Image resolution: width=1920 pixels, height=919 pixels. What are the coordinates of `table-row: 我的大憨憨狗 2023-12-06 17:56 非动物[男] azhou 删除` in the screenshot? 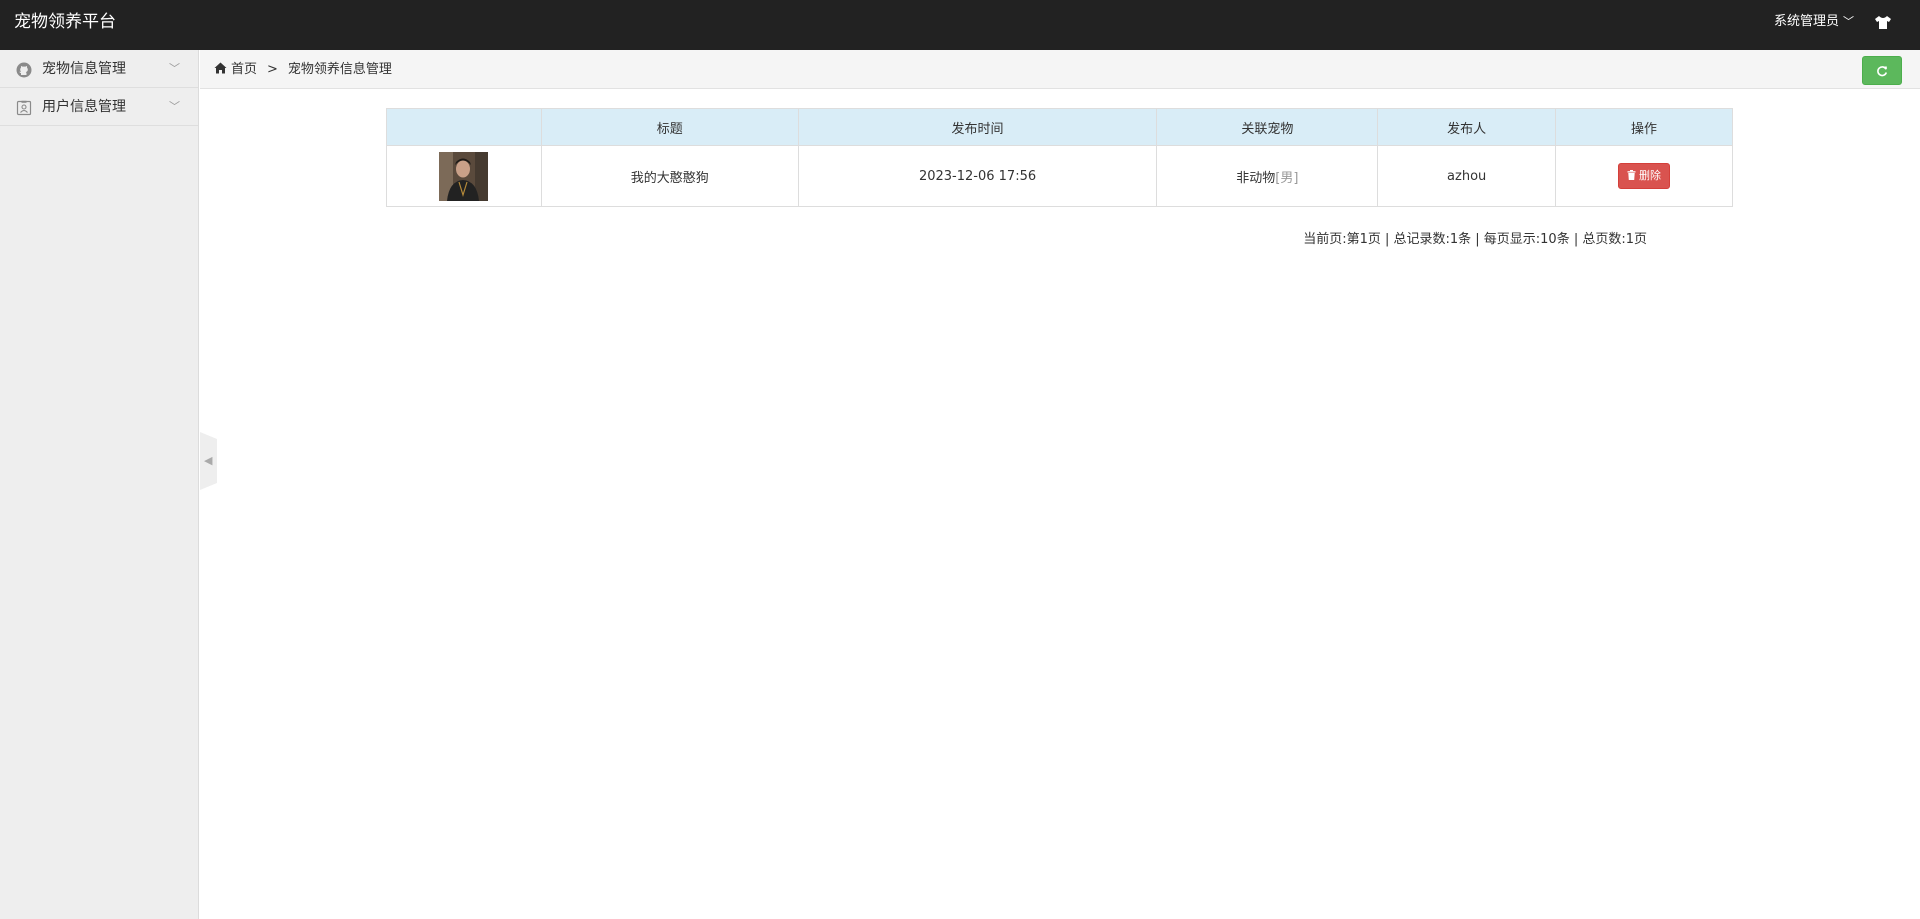 It's located at (1059, 176).